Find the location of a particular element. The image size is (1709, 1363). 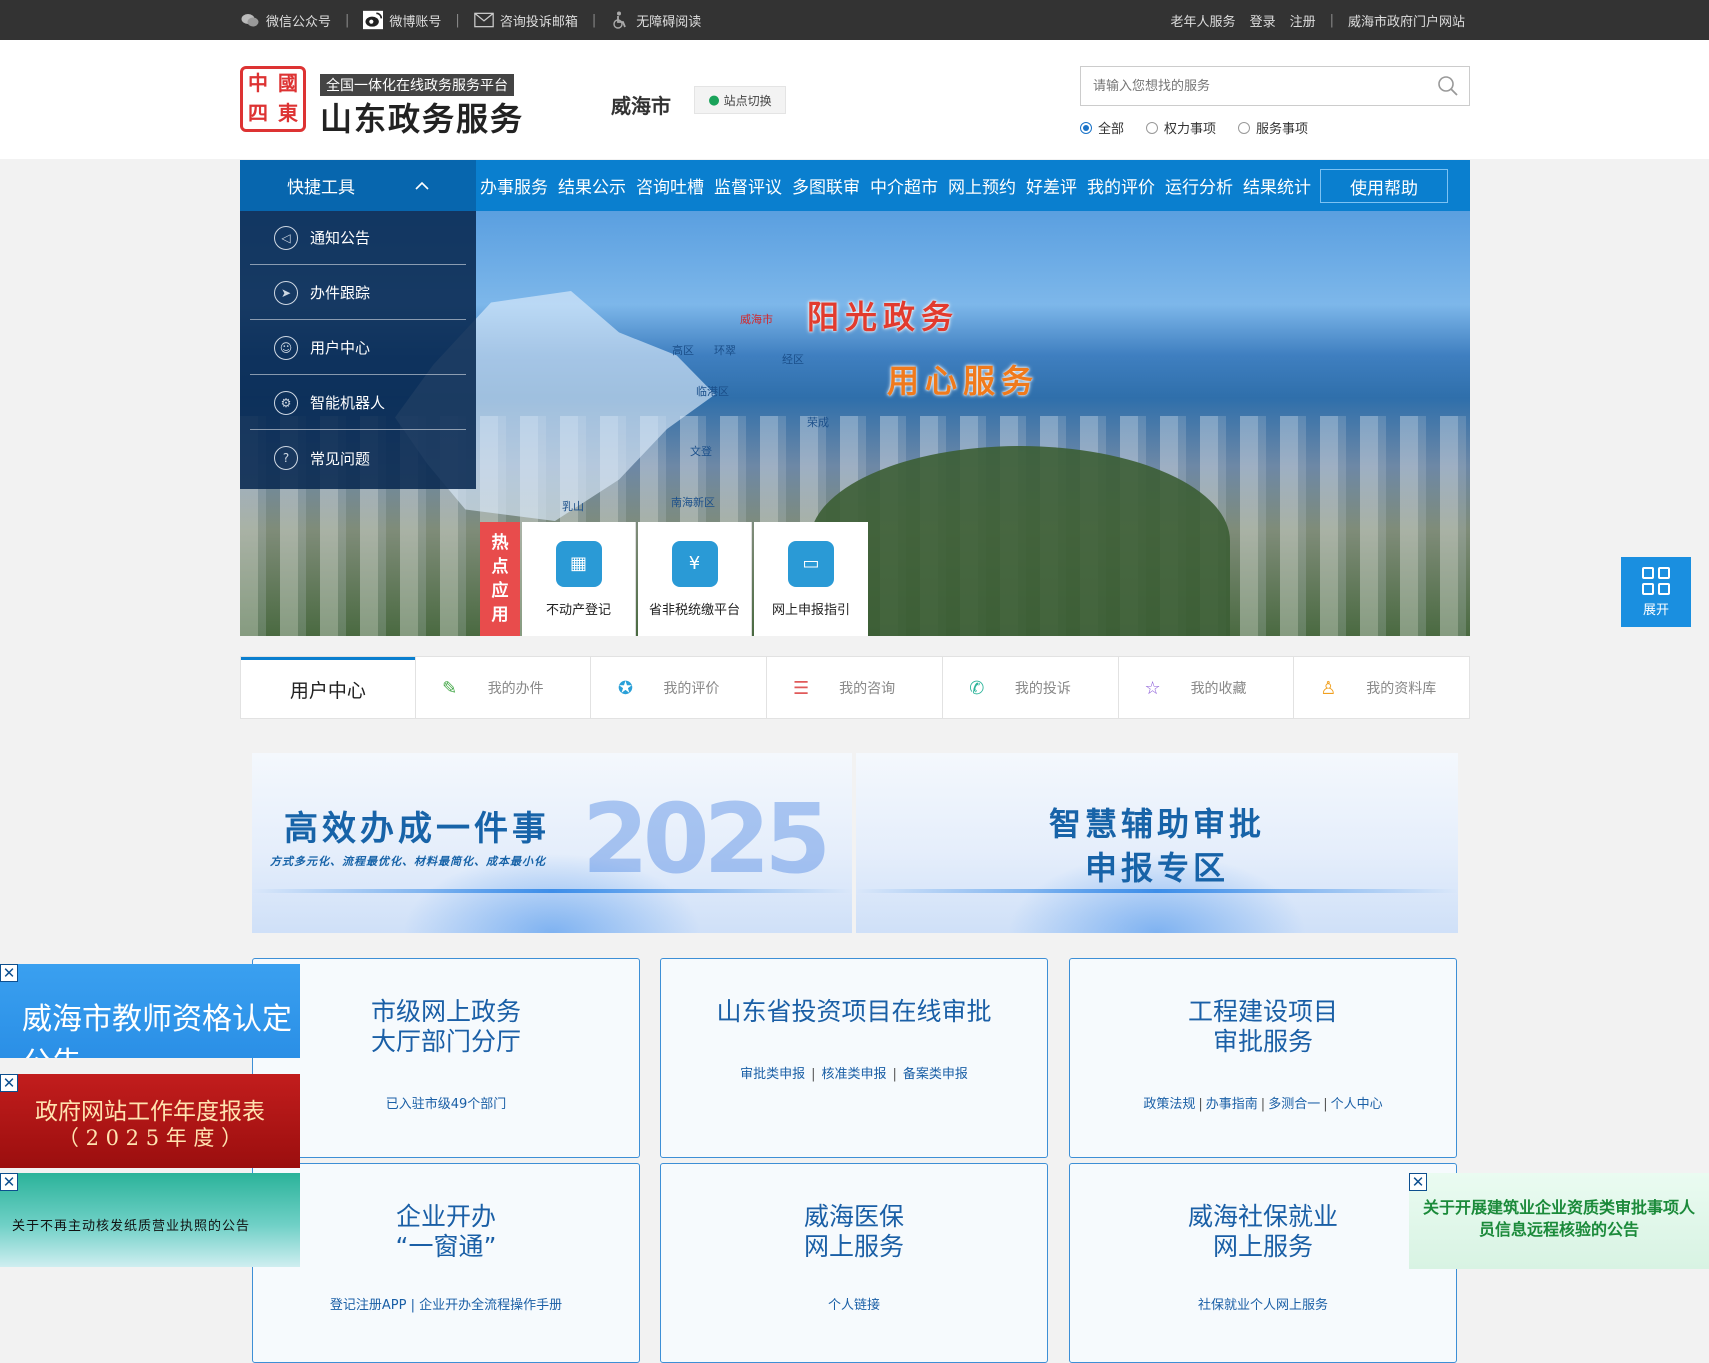

seal-char: 中 is located at coordinates (258, 83).